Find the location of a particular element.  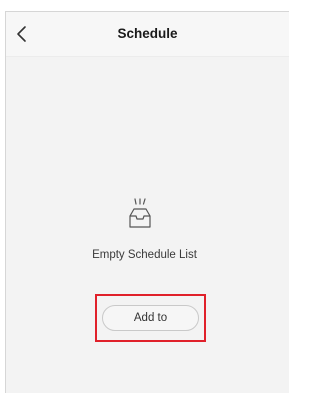

page-title: Schedule is located at coordinates (147, 33).